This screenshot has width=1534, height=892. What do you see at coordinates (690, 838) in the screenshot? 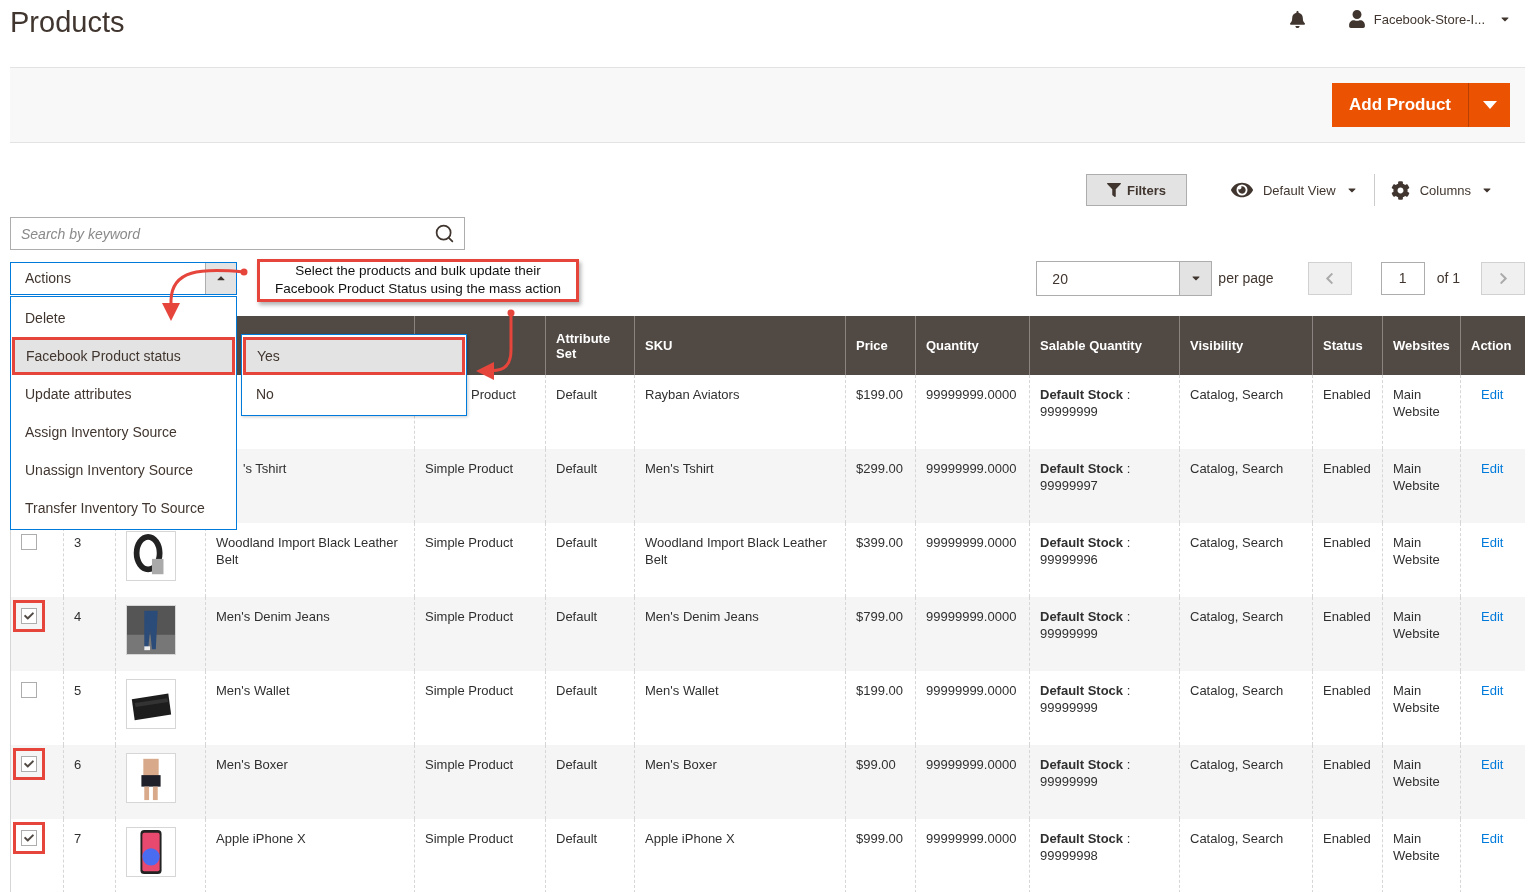
I see `sku-text: Apple iPhone X` at bounding box center [690, 838].